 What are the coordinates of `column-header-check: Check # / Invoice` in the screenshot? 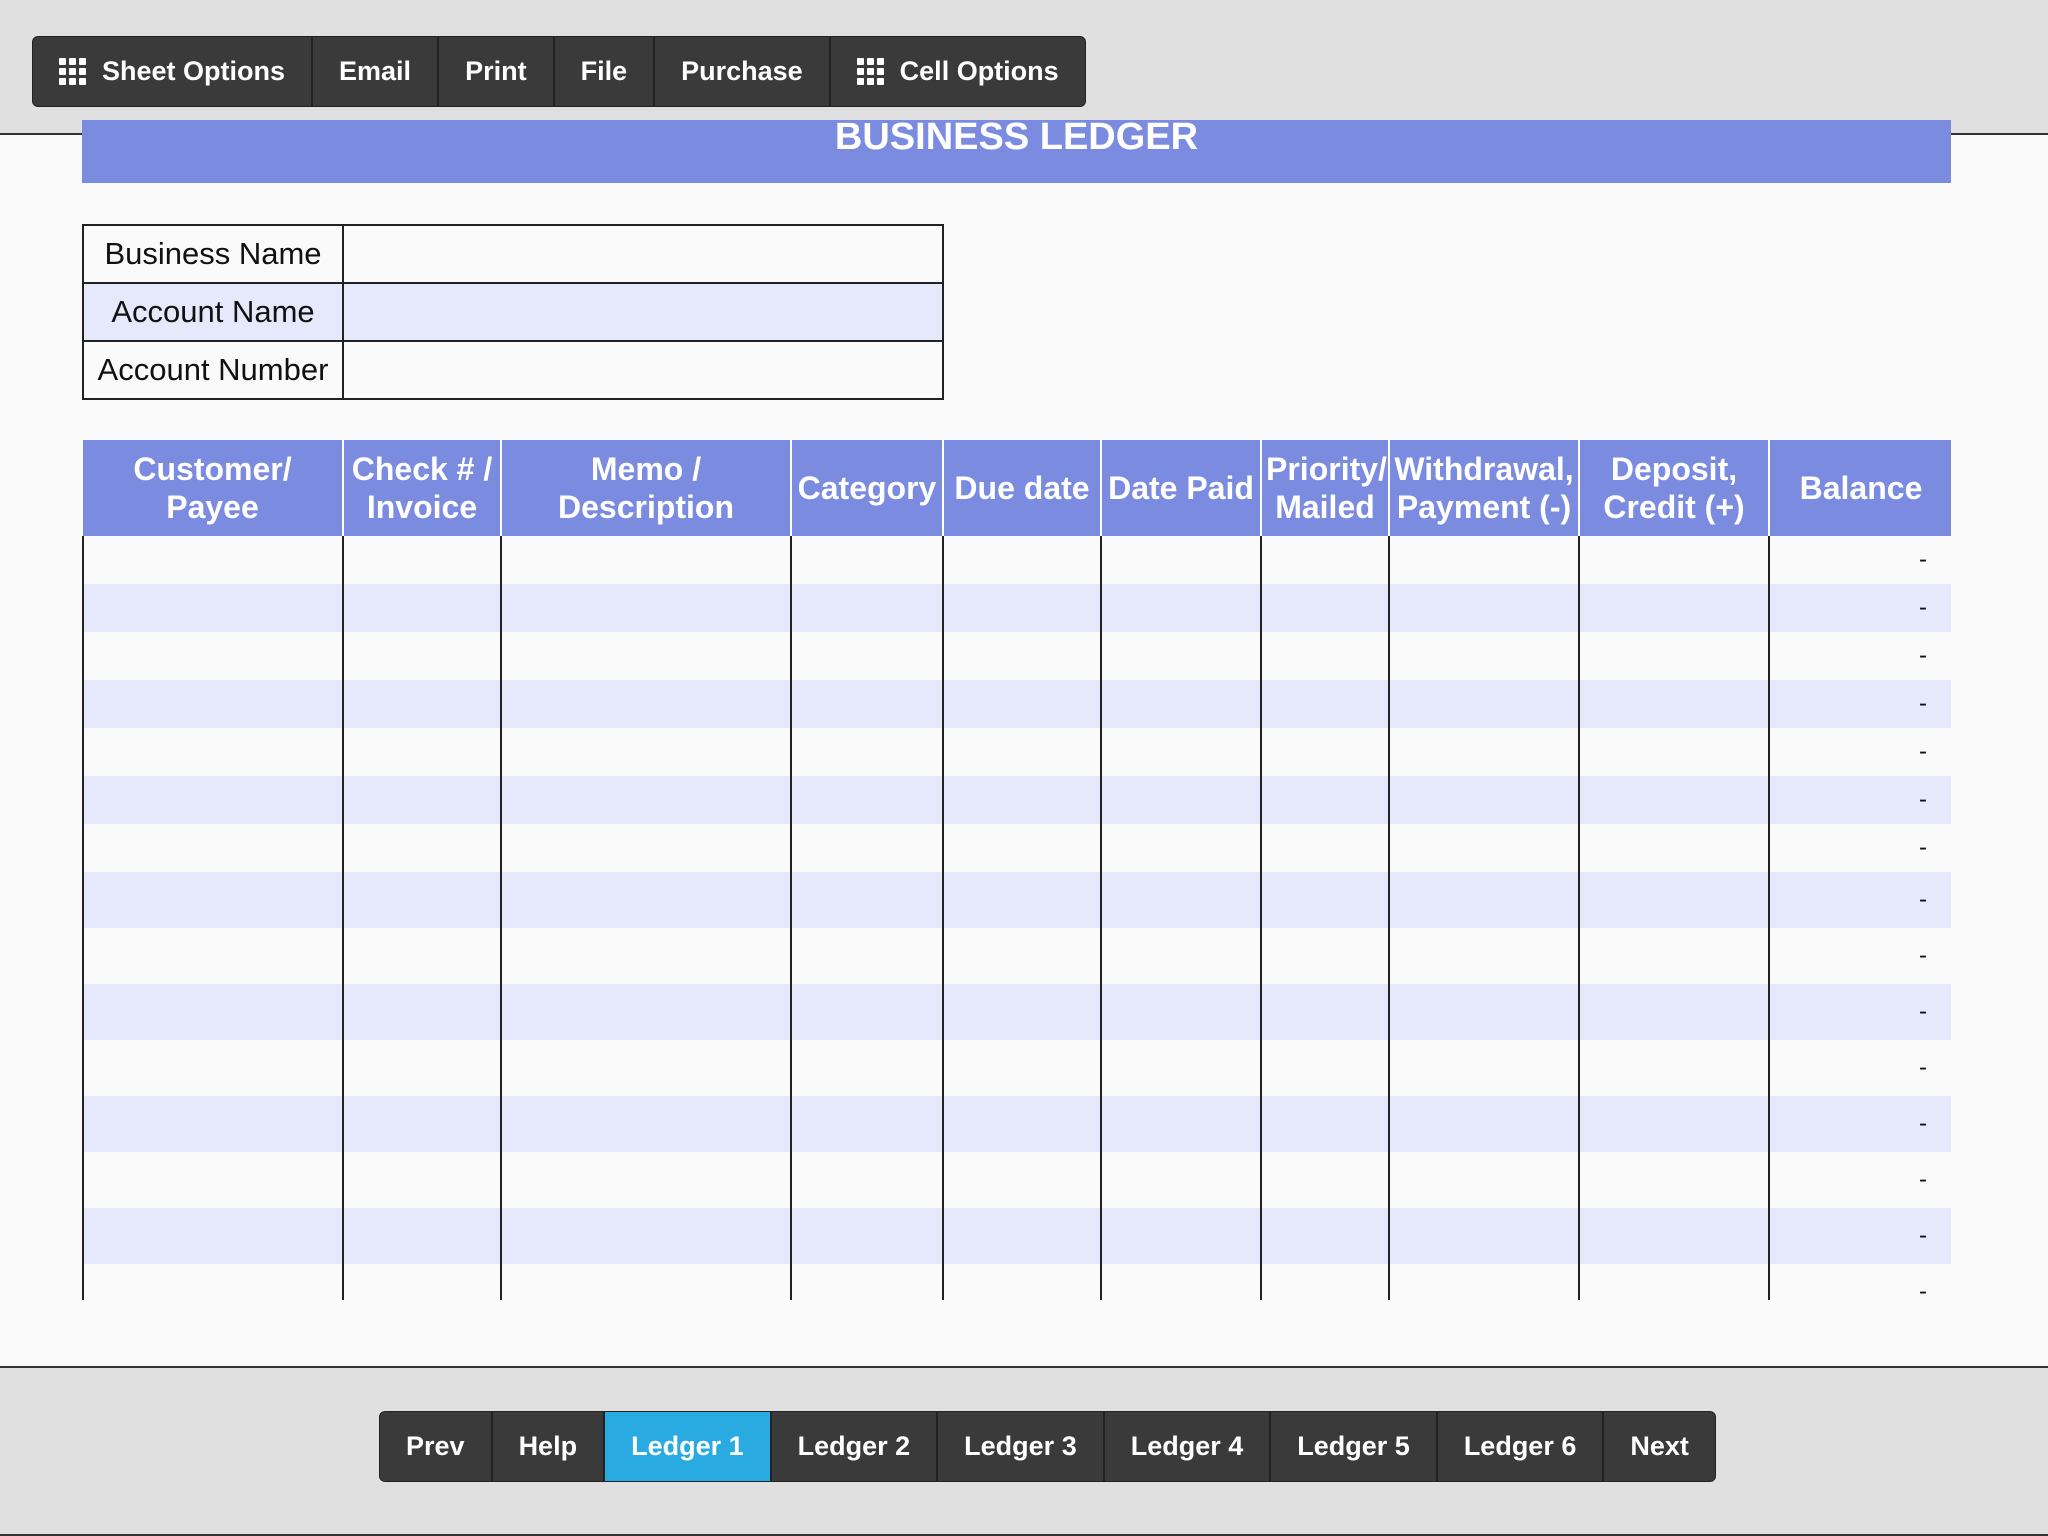 It's located at (421, 488).